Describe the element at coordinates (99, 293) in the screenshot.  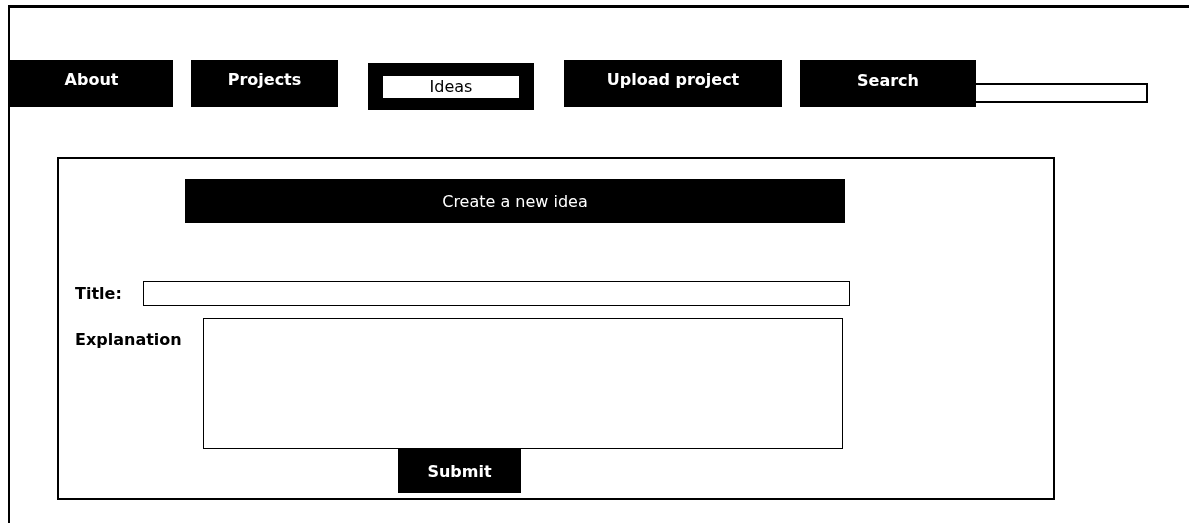
I see `title-label: Title:` at that location.